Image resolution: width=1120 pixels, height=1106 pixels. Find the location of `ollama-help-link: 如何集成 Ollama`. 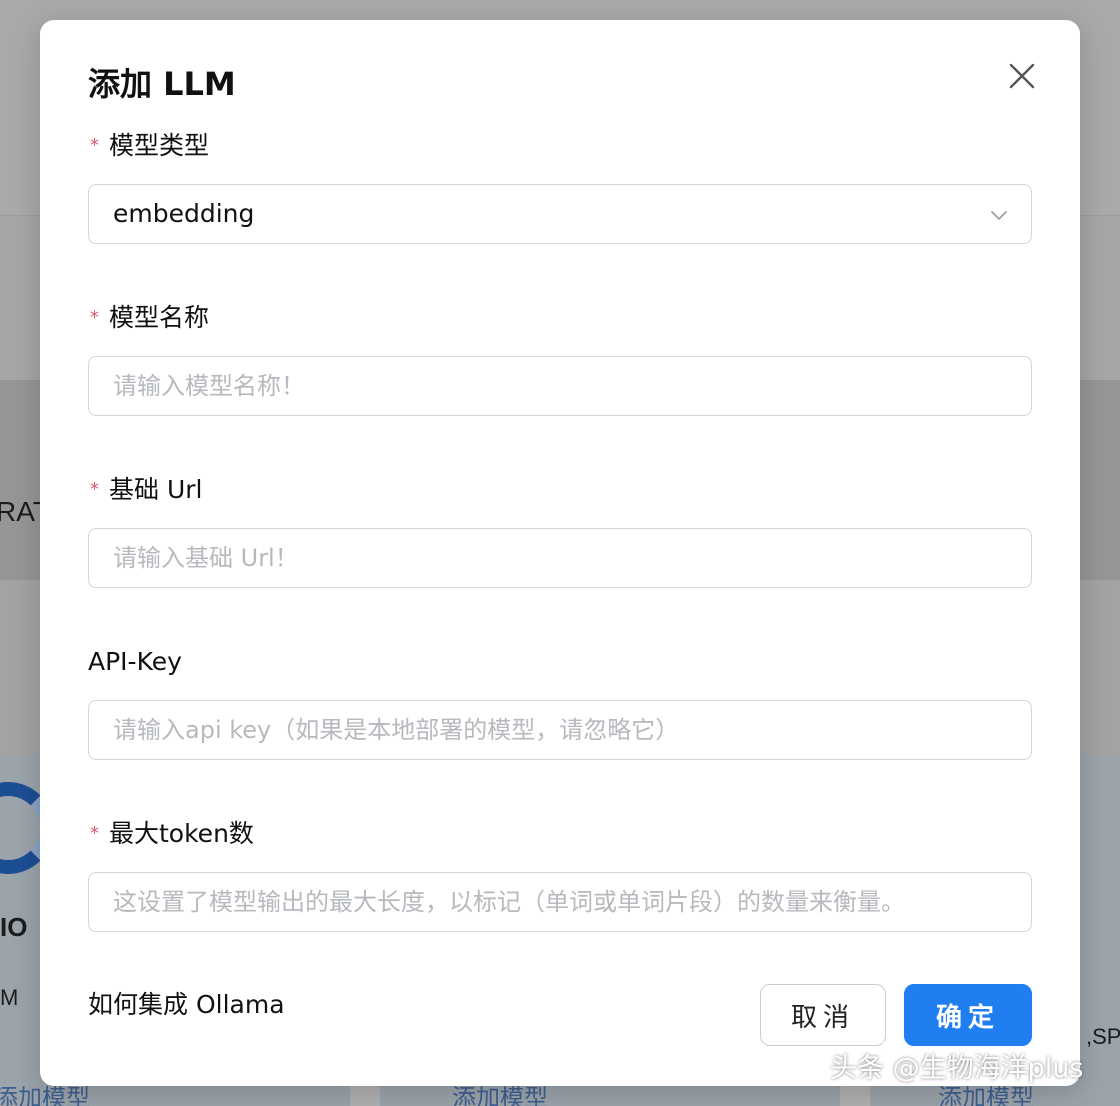

ollama-help-link: 如何集成 Ollama is located at coordinates (186, 1005).